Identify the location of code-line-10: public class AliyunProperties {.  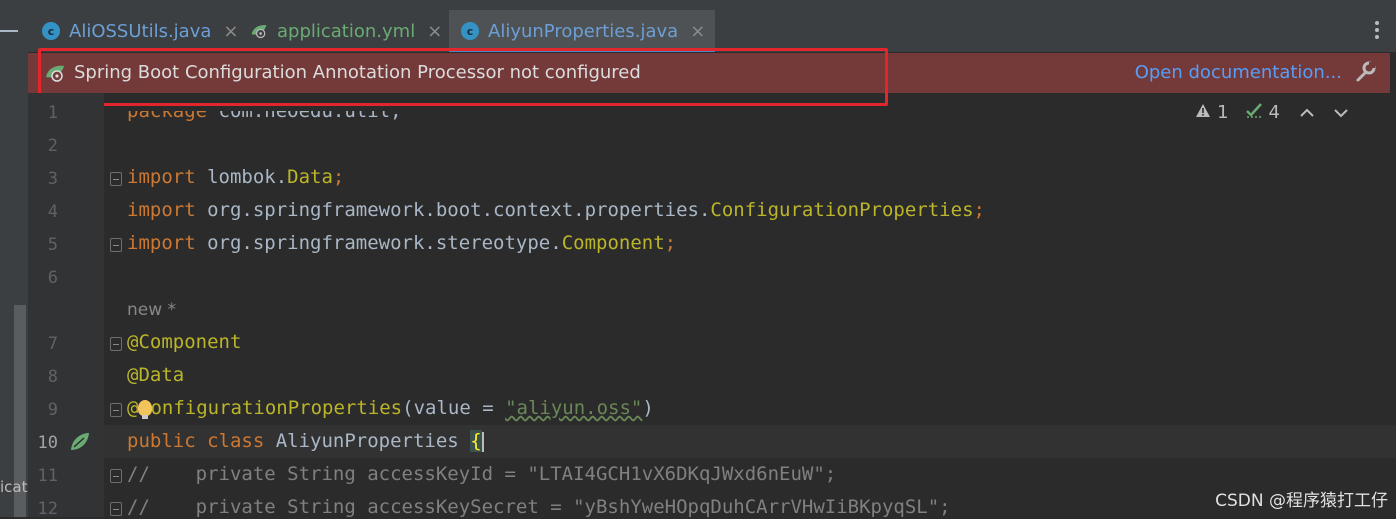
(305, 441).